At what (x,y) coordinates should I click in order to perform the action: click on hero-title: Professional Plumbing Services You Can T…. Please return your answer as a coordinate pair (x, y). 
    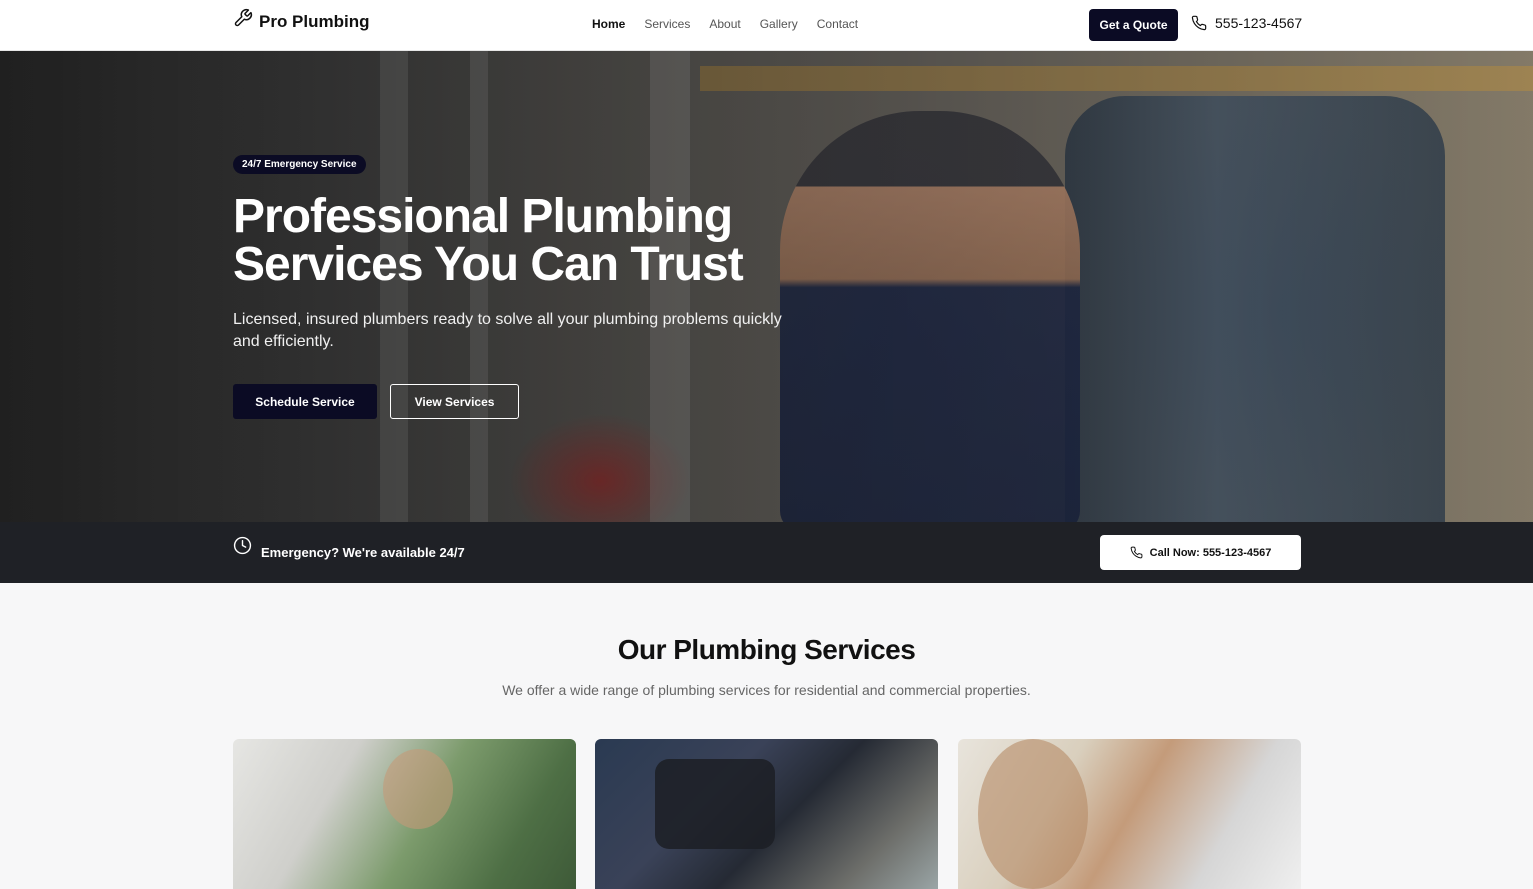
    Looking at the image, I should click on (533, 241).